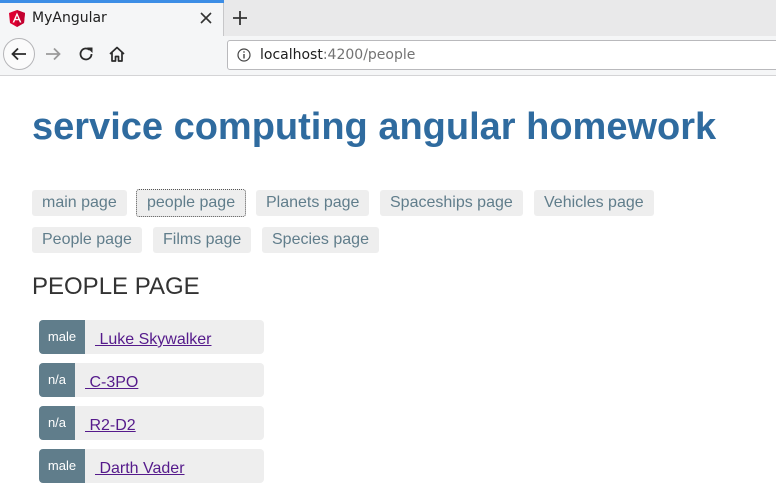 The height and width of the screenshot is (484, 776). What do you see at coordinates (110, 426) in the screenshot?
I see `person-name-link: R2-D2` at bounding box center [110, 426].